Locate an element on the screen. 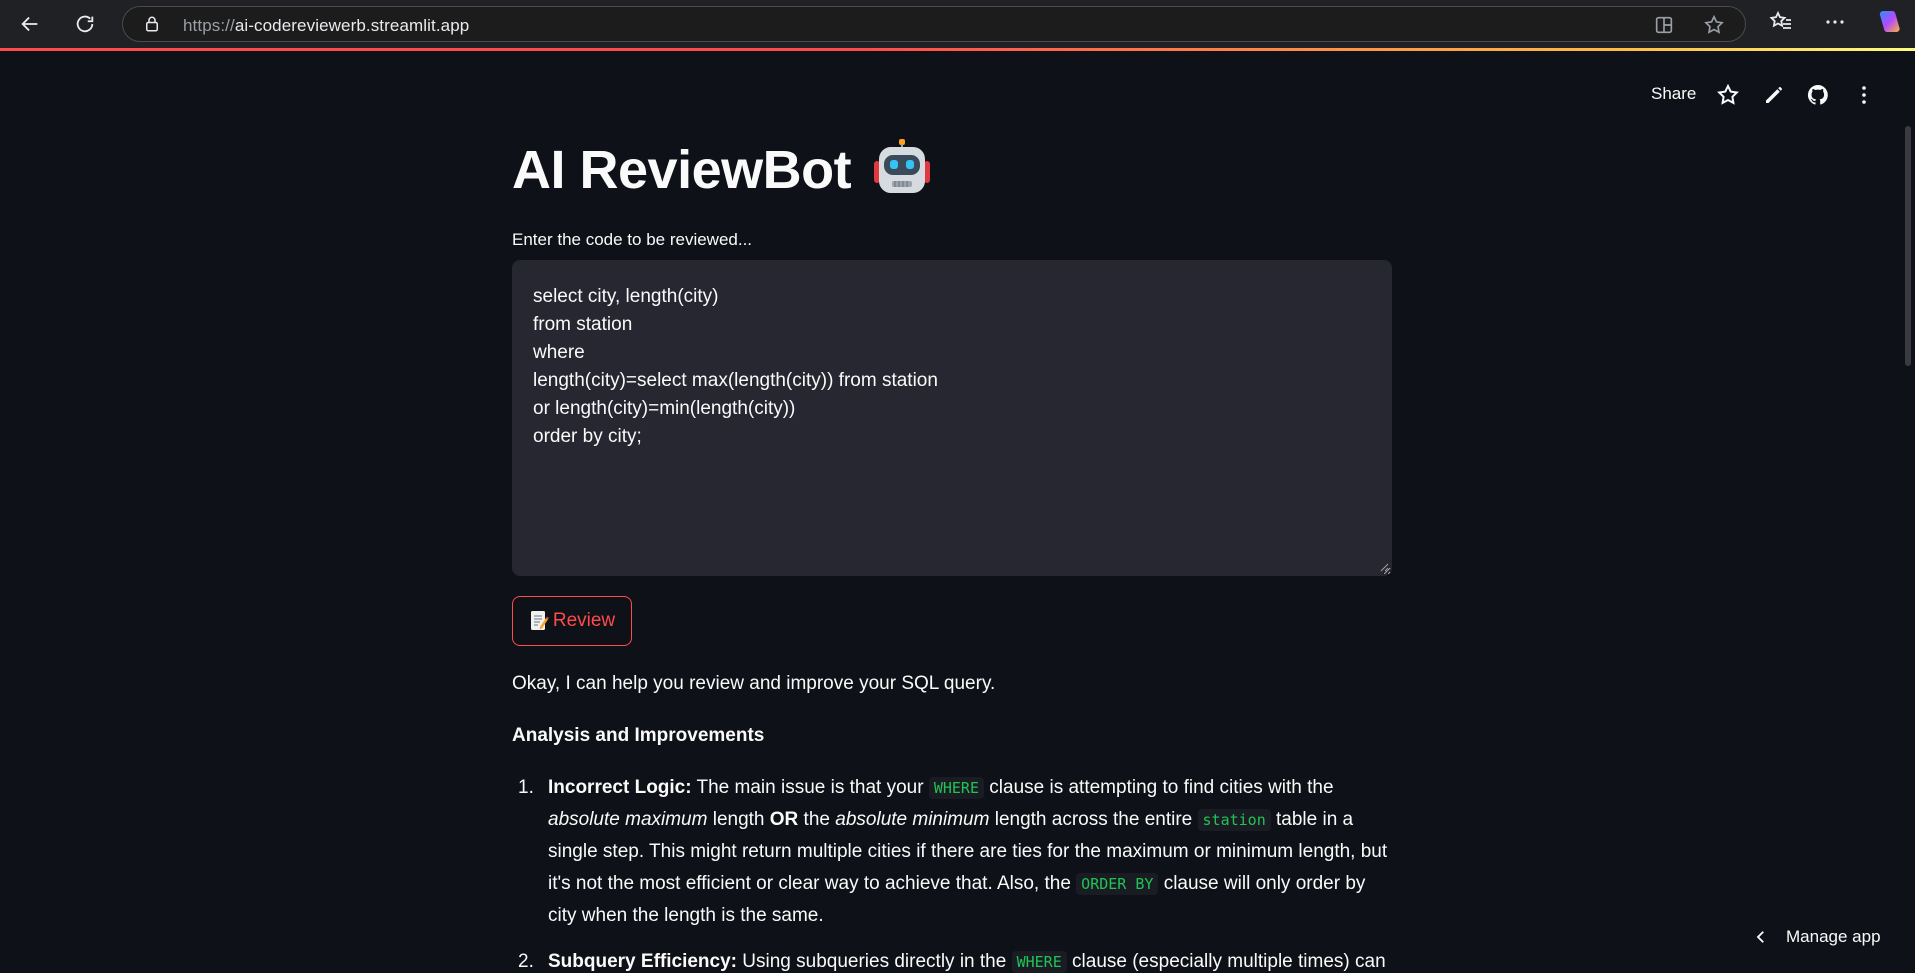 The image size is (1915, 973). list-number: 1. is located at coordinates (526, 787).